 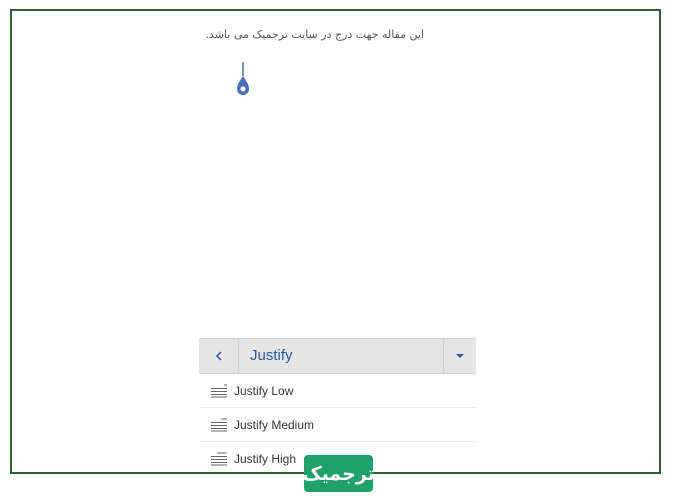 I want to click on panel-title: Justify, so click(x=271, y=355).